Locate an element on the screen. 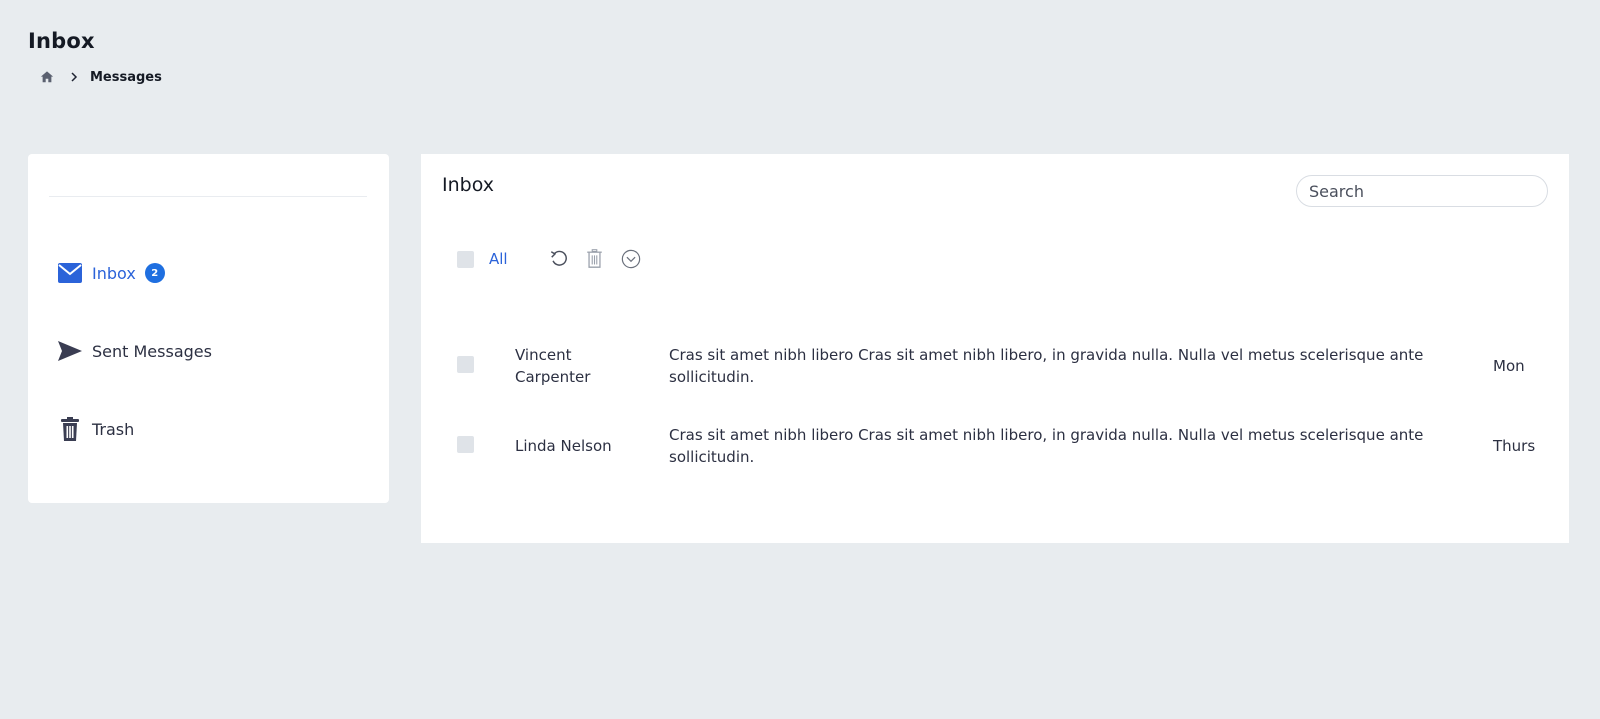  breadcrumb-current: Messages is located at coordinates (126, 77).